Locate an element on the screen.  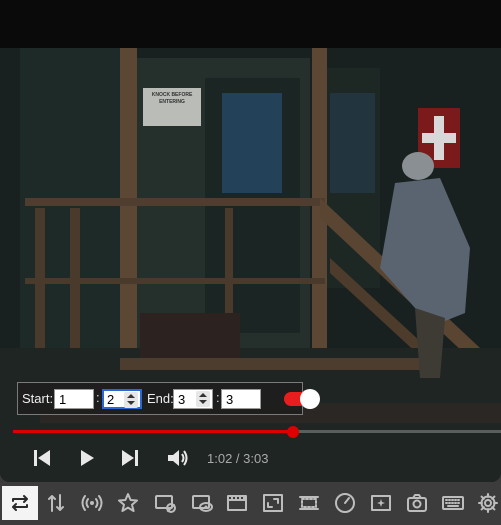
progress-thumb is located at coordinates (292, 432).